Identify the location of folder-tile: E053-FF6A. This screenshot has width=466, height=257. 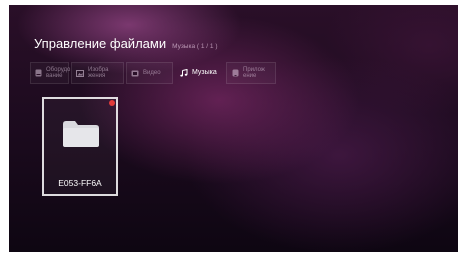
(80, 146).